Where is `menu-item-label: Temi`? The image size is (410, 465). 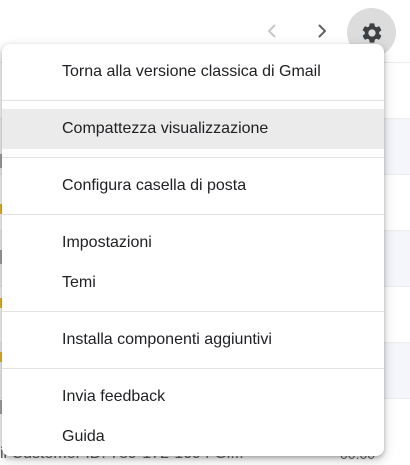 menu-item-label: Temi is located at coordinates (79, 282).